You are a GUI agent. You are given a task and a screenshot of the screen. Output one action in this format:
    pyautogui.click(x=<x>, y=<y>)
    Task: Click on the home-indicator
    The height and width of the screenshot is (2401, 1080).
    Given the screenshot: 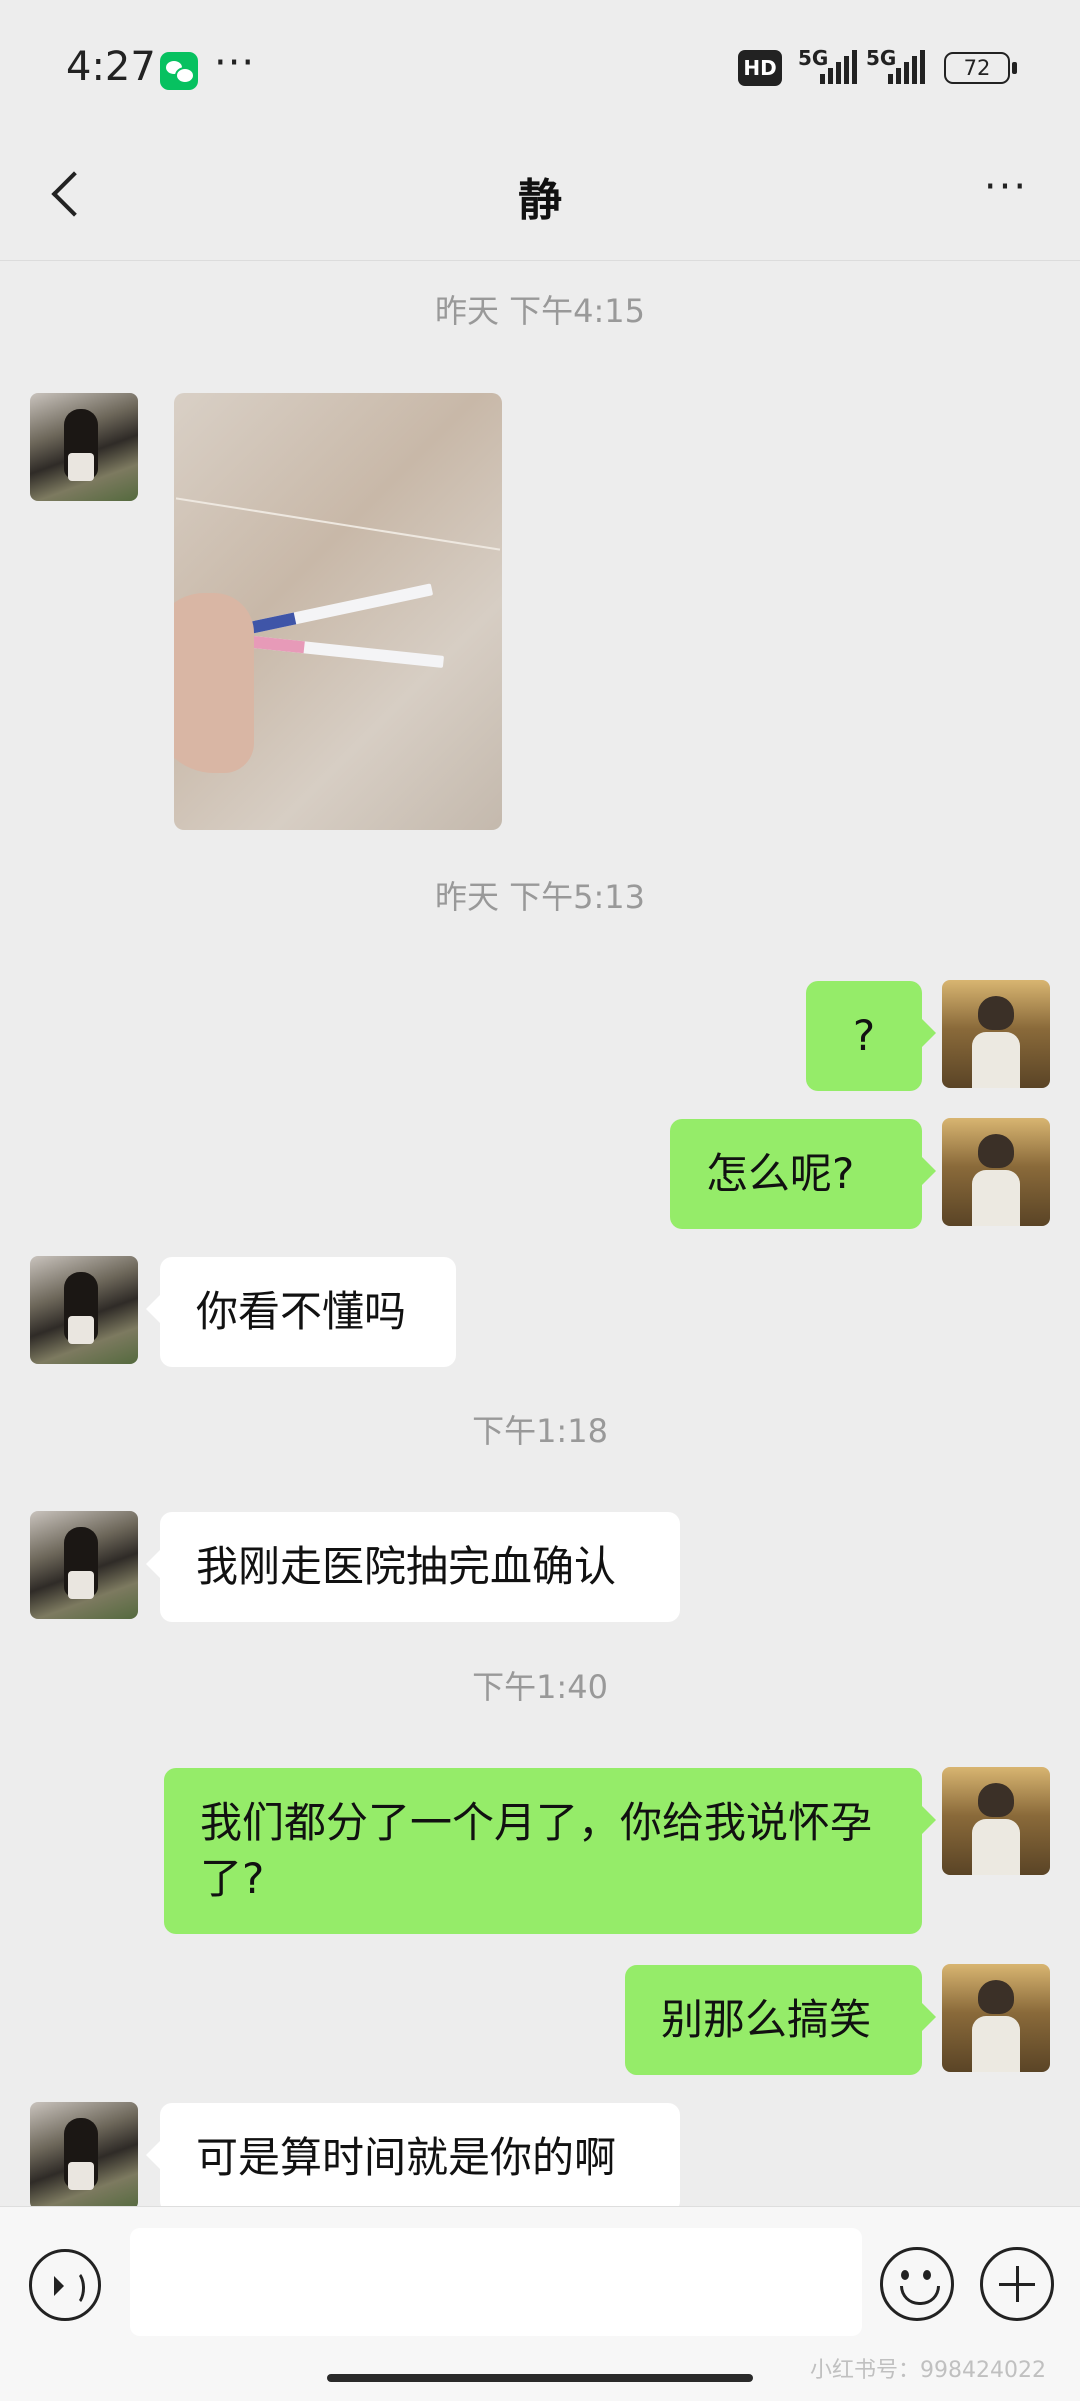 What is the action you would take?
    pyautogui.click(x=540, y=2378)
    